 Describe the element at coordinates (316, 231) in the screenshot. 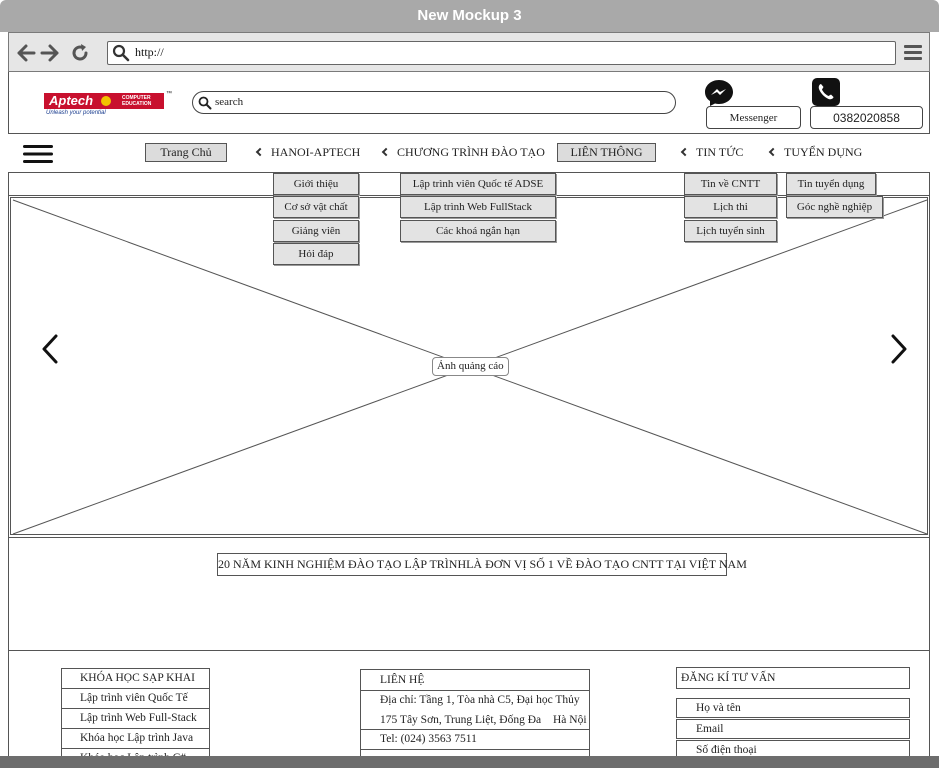

I see `dropdown-item: Giảng viên` at that location.